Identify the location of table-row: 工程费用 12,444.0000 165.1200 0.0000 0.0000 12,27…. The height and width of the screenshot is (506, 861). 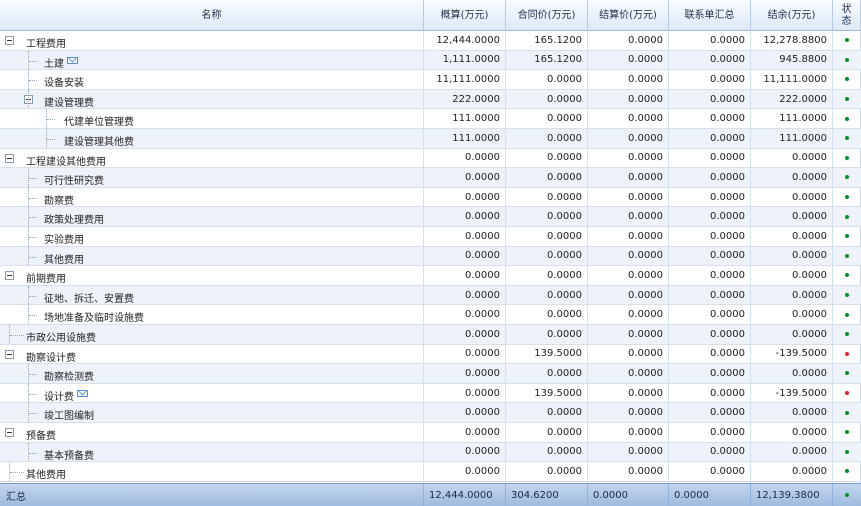
(430, 41).